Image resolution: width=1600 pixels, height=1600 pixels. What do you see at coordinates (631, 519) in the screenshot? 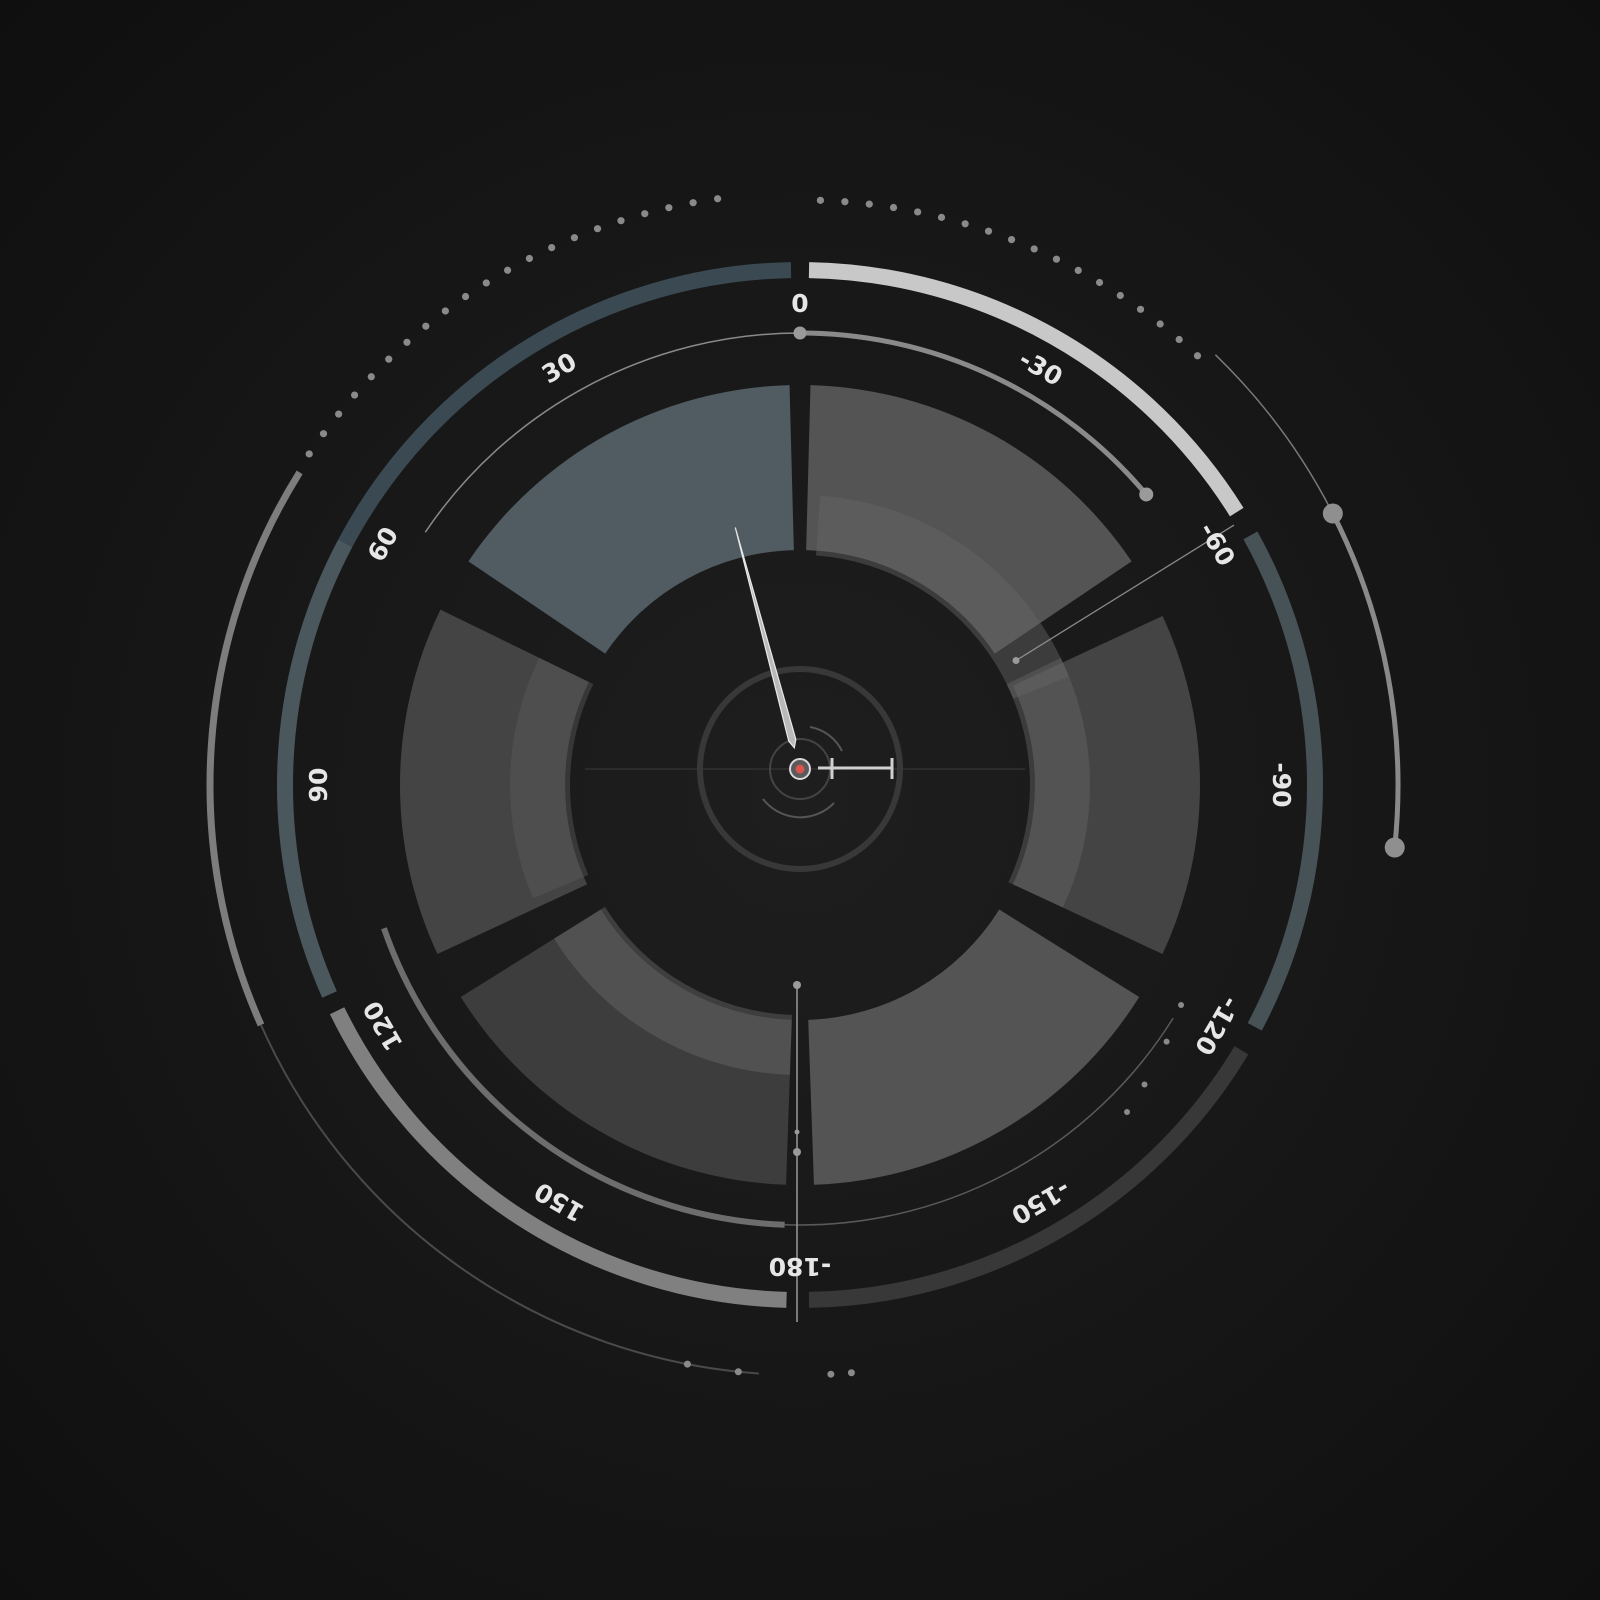
I see `sector-top-left` at bounding box center [631, 519].